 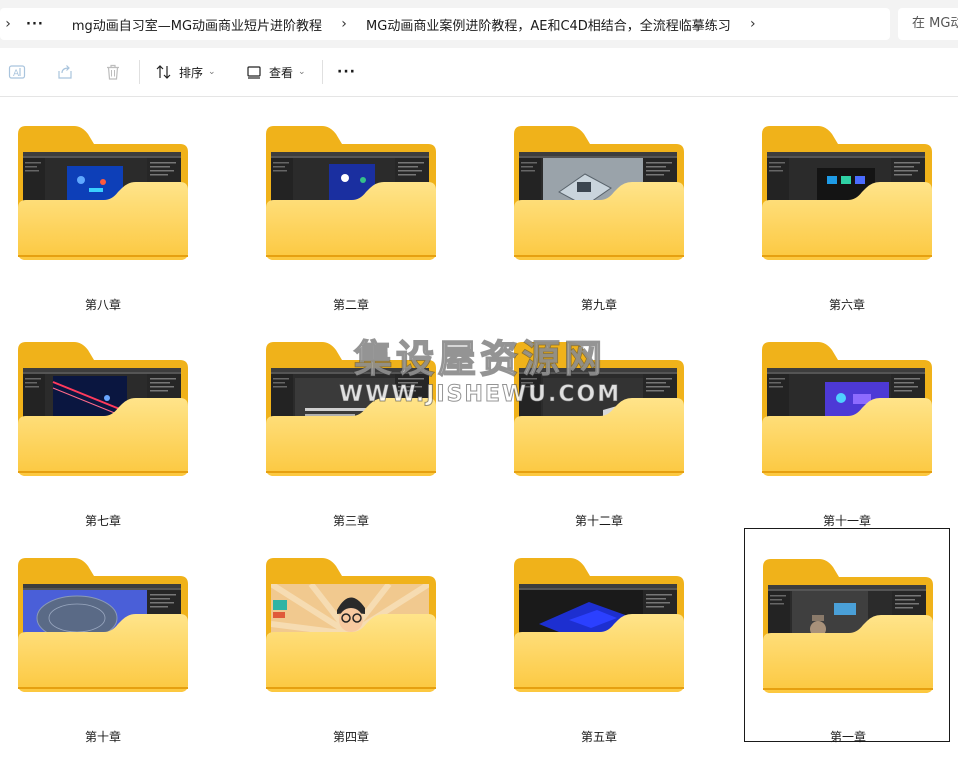 I want to click on command-bar: A 排序 ⌄ 查看 ⌄ ···, so click(x=479, y=72).